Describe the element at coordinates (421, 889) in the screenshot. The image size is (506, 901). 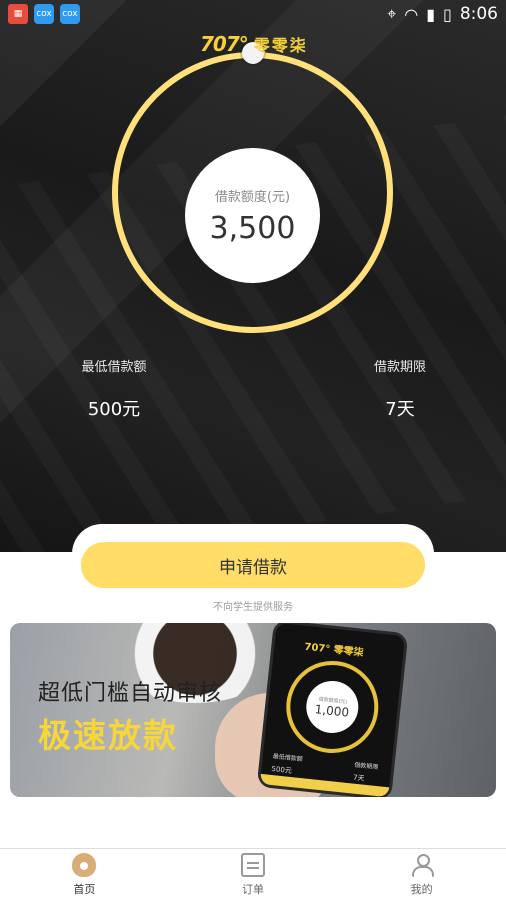
I see `nav-me-label: 我的` at that location.